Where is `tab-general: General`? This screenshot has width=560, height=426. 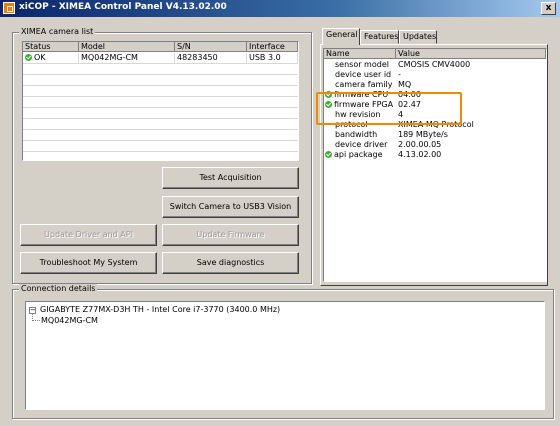
tab-general: General is located at coordinates (341, 36).